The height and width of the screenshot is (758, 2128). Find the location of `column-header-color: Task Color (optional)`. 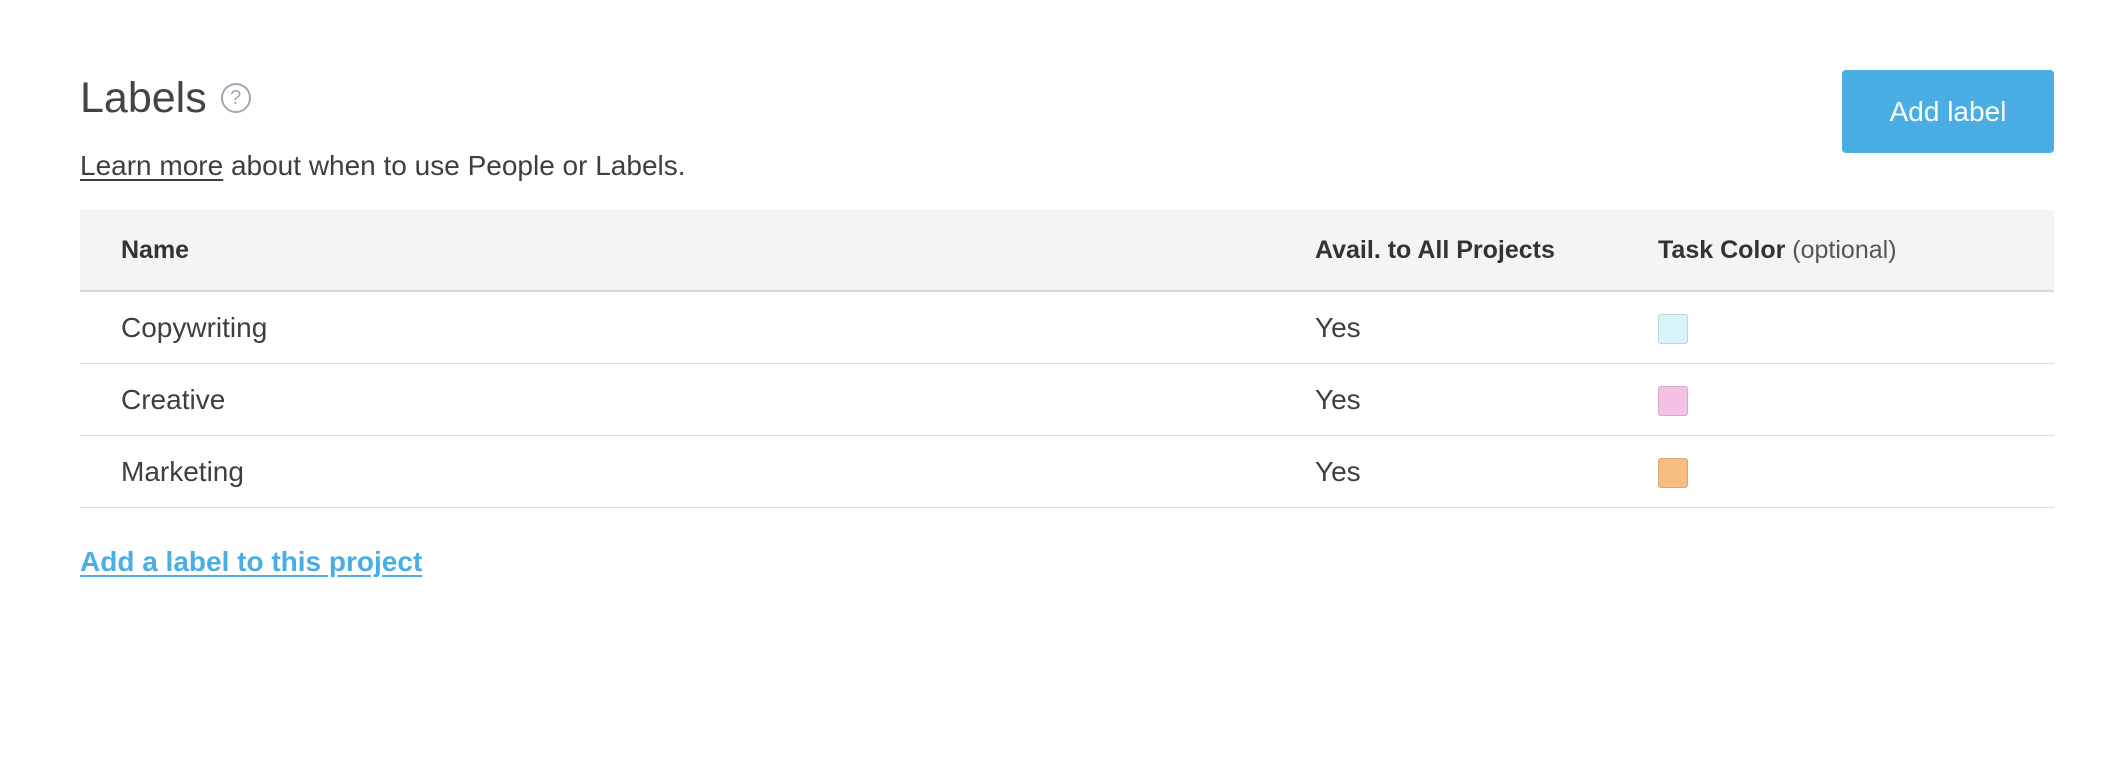

column-header-color: Task Color (optional) is located at coordinates (1856, 250).